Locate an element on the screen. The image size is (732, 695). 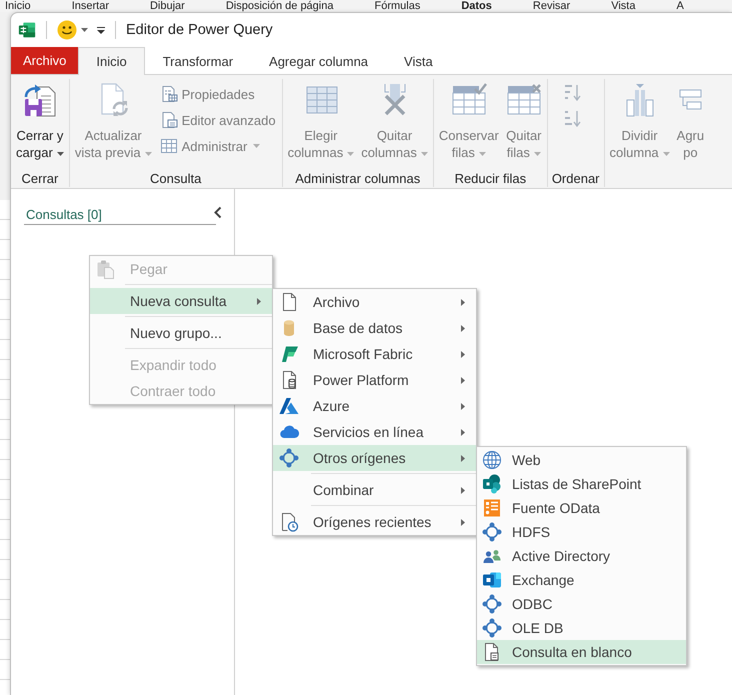
menu-item: Archivo is located at coordinates (374, 302).